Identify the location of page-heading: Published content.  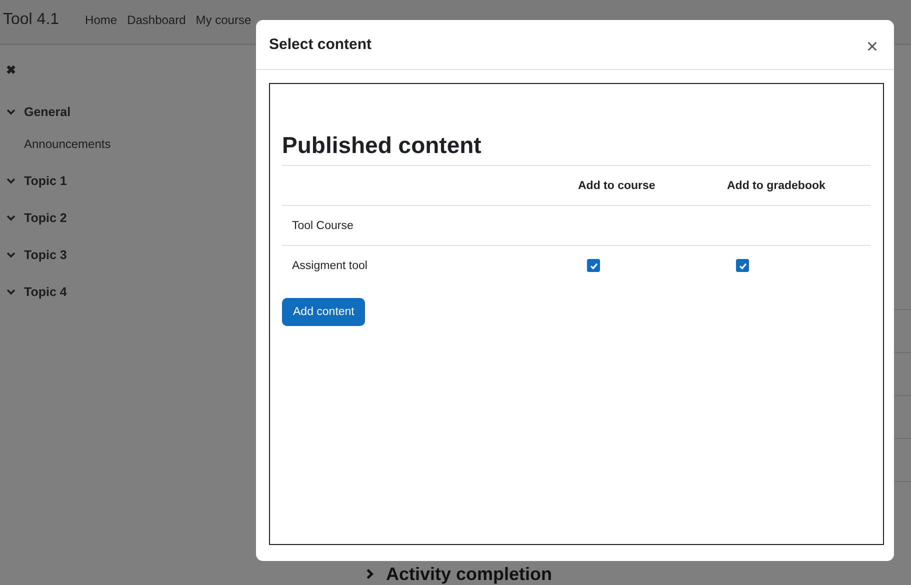
(576, 149).